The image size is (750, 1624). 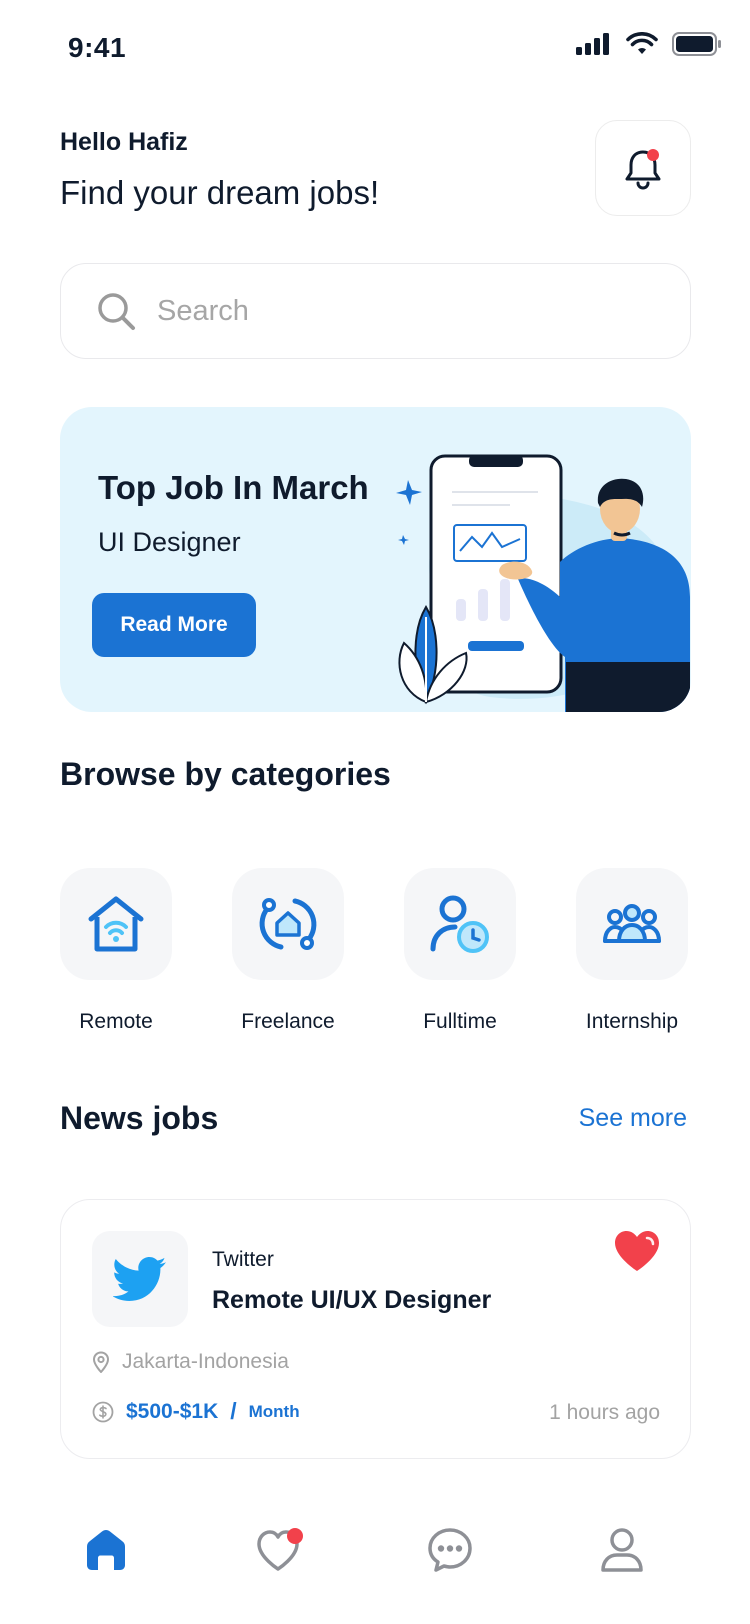 I want to click on banner-illustration, so click(x=543, y=583).